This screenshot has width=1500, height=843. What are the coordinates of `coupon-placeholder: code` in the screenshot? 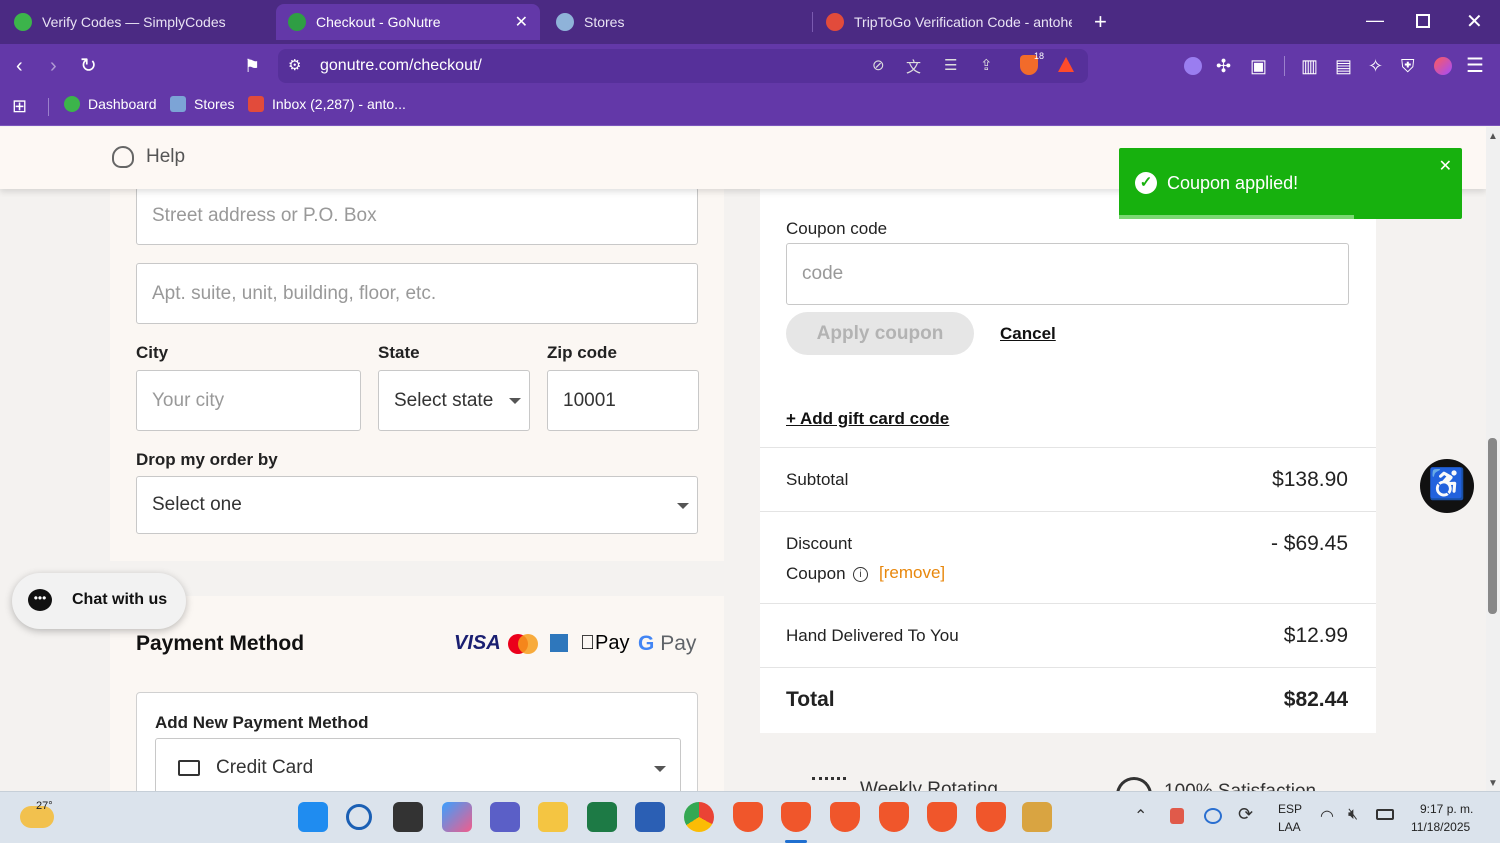 It's located at (823, 273).